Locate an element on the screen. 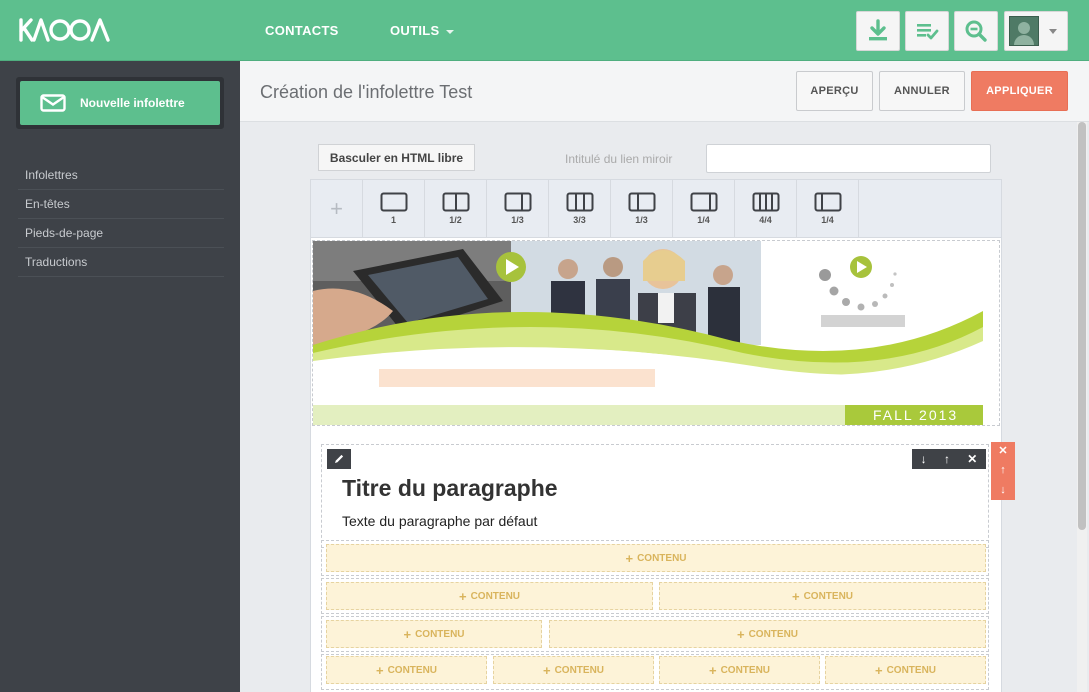 The width and height of the screenshot is (1089, 692). content-row-3: + CONTENU + CONTENU is located at coordinates (655, 634).